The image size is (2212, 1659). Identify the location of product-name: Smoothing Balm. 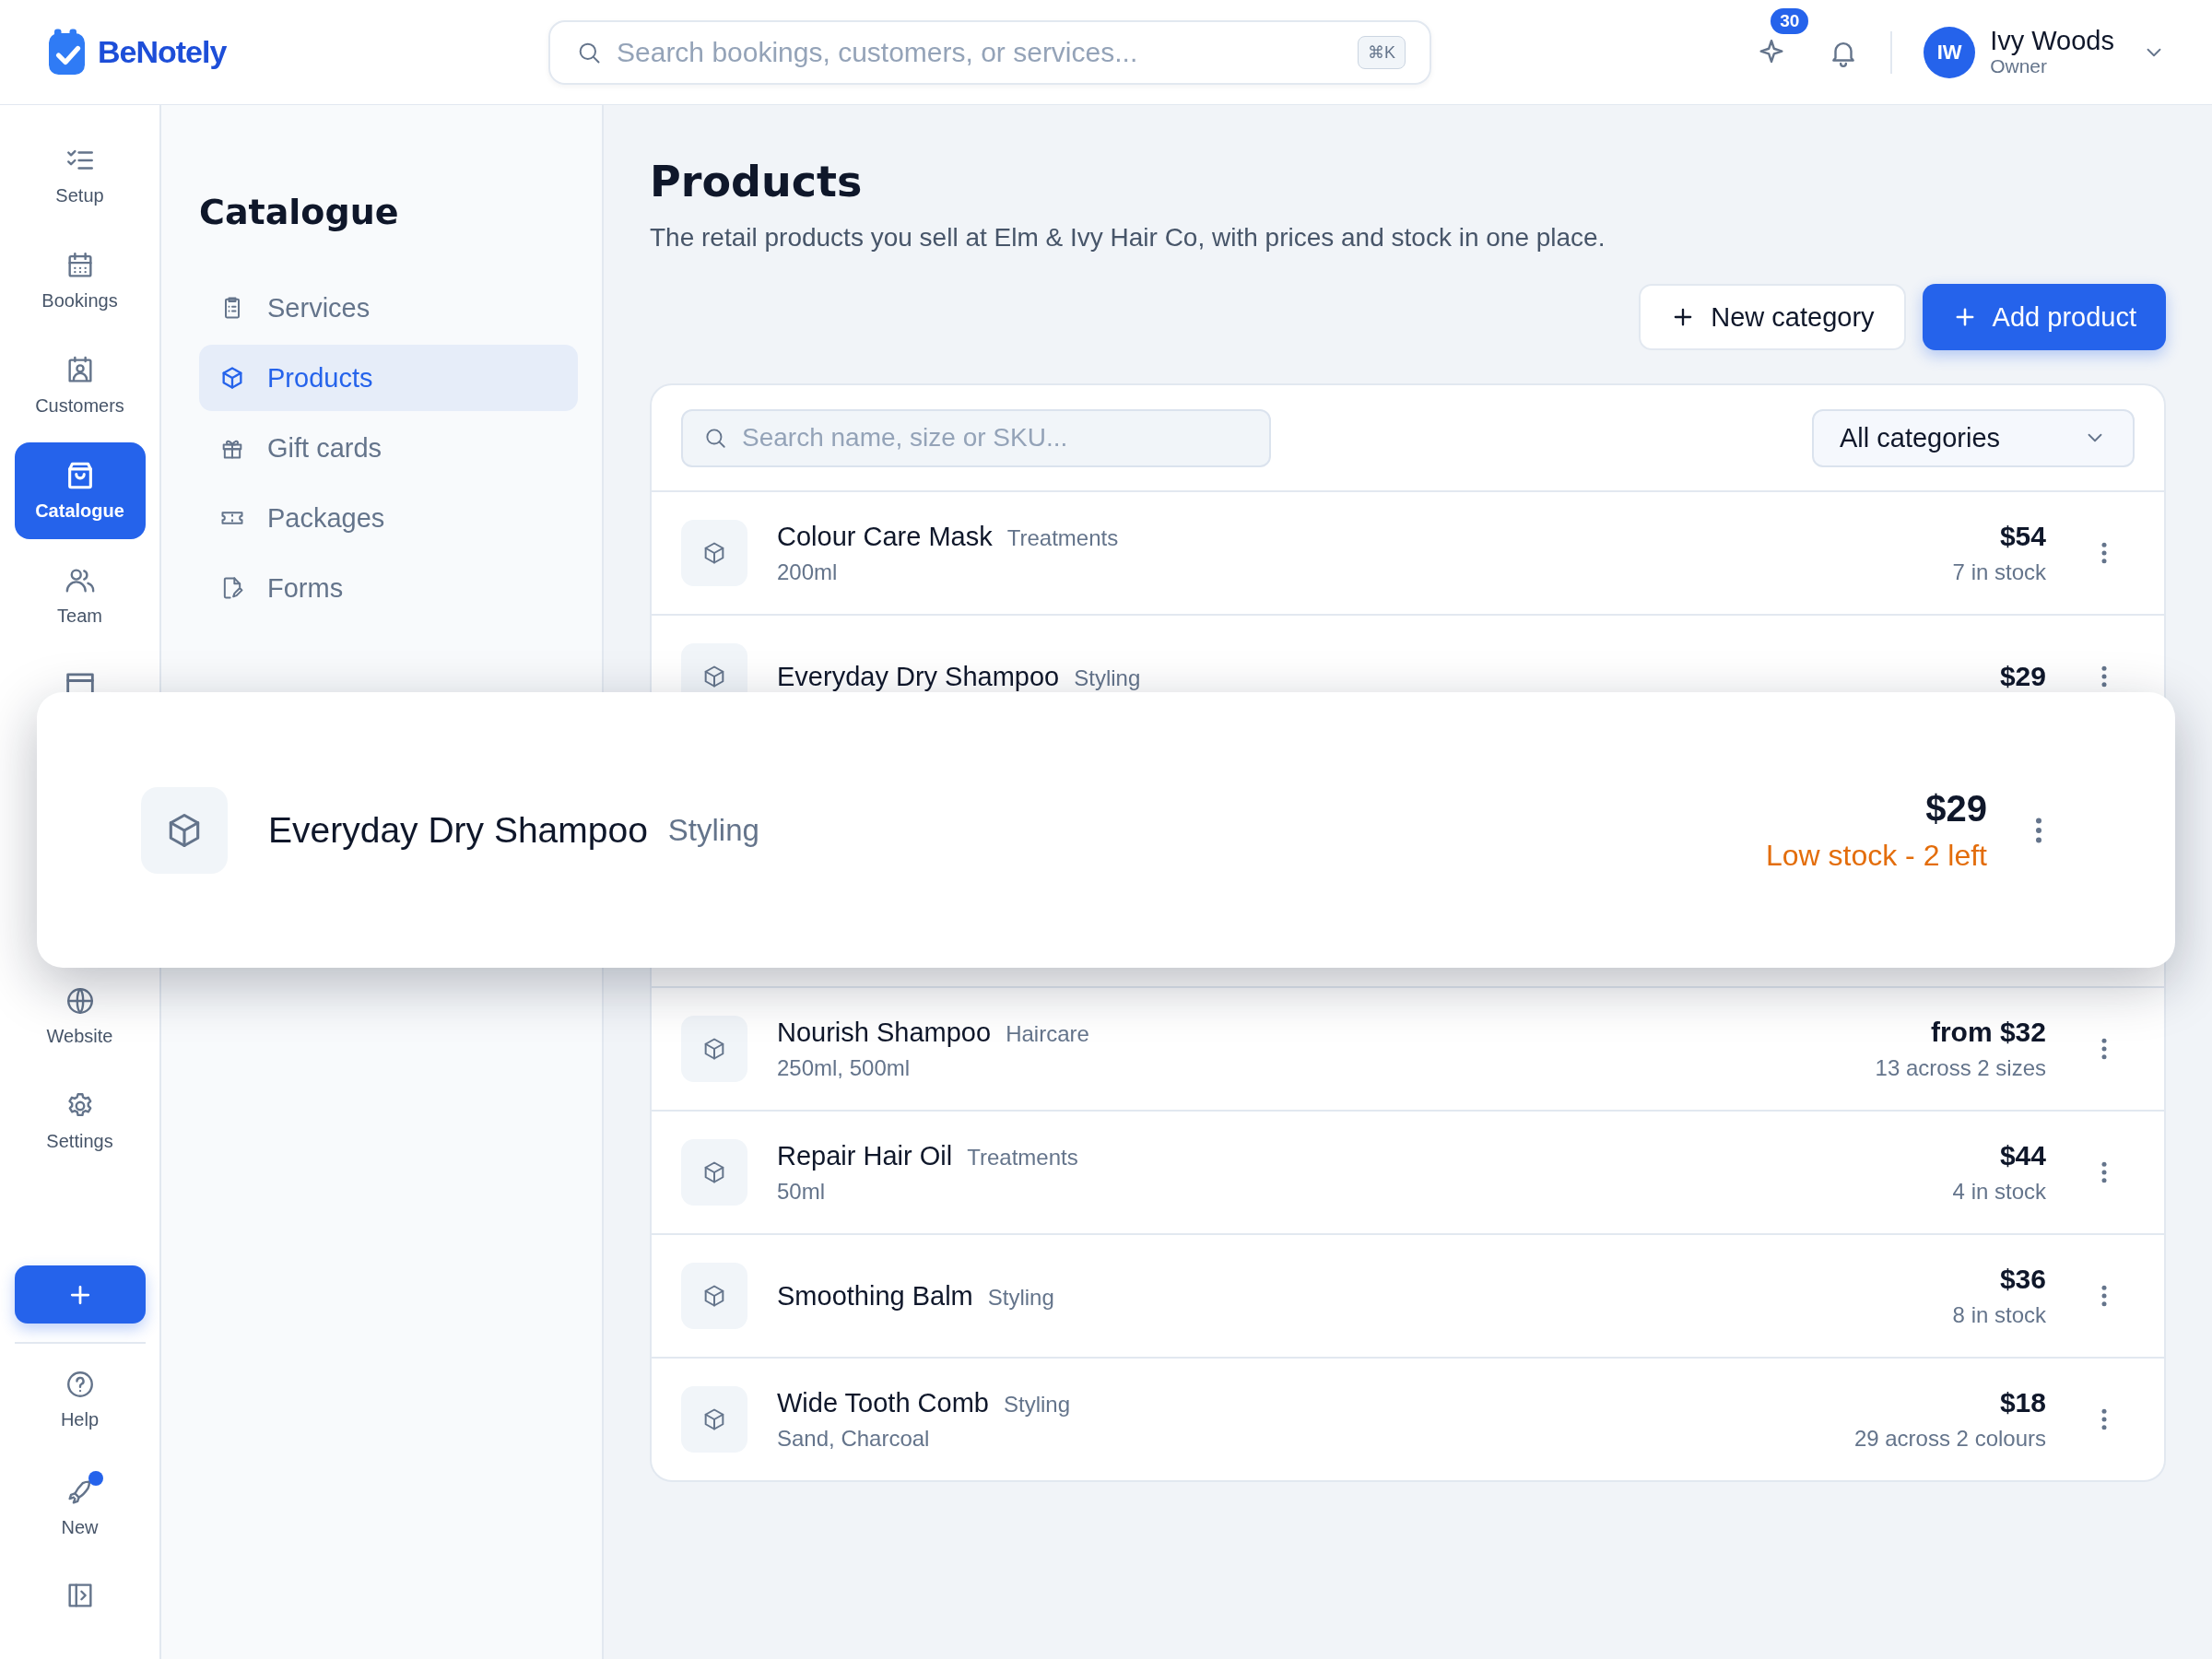
(875, 1296).